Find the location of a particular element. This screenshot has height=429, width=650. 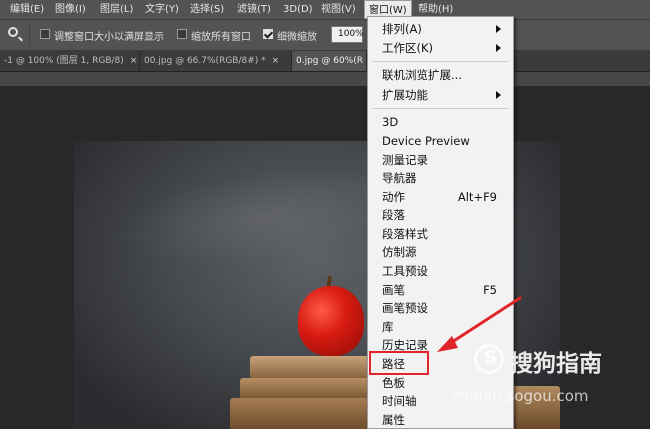

scrubby-zoom-label: 细微缩放 is located at coordinates (297, 37).